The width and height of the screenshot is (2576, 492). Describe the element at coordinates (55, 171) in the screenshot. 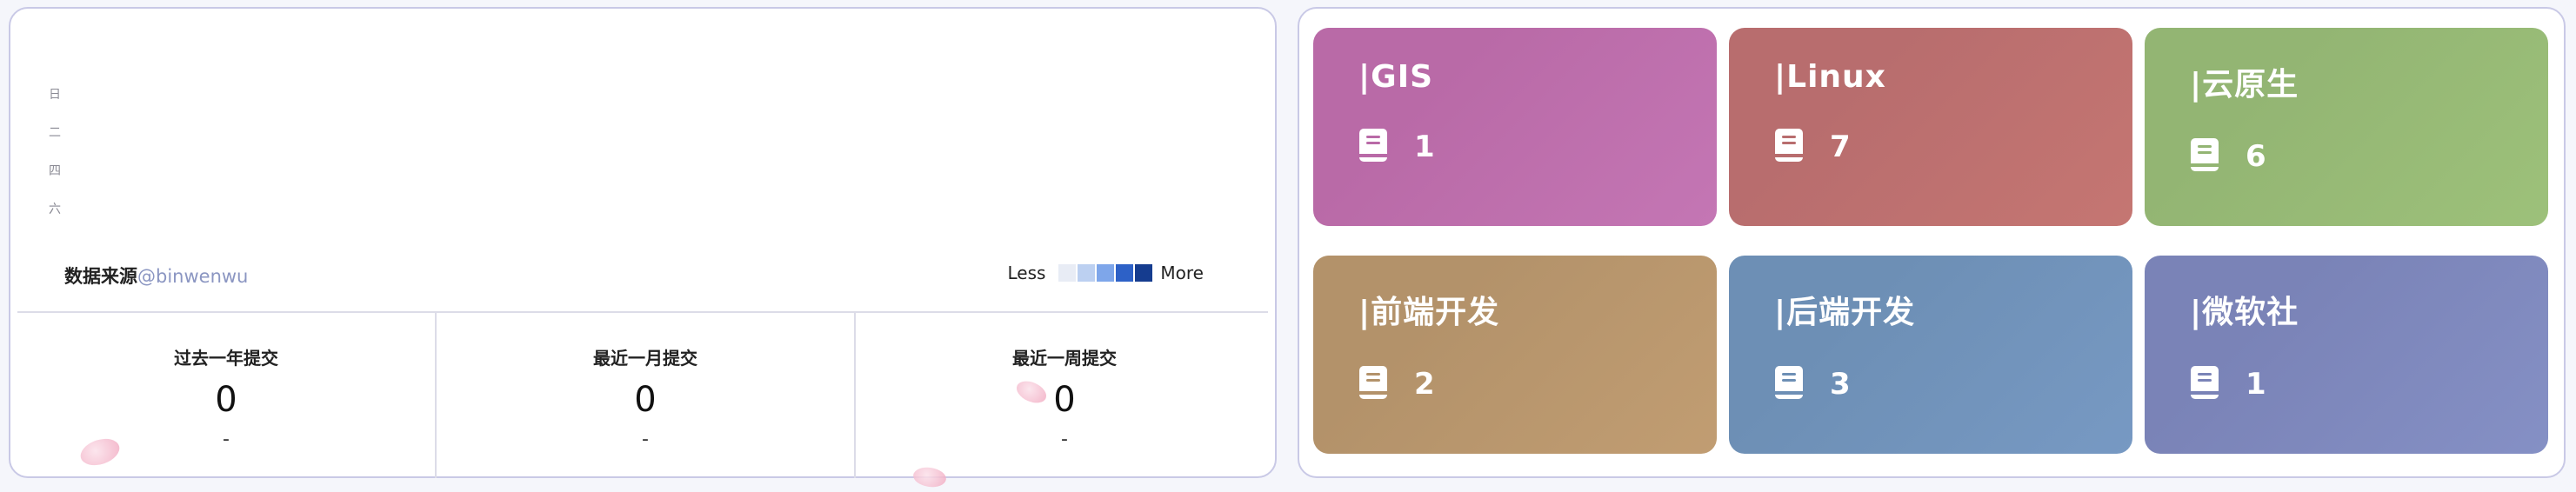

I see `weekday-label: 四` at that location.